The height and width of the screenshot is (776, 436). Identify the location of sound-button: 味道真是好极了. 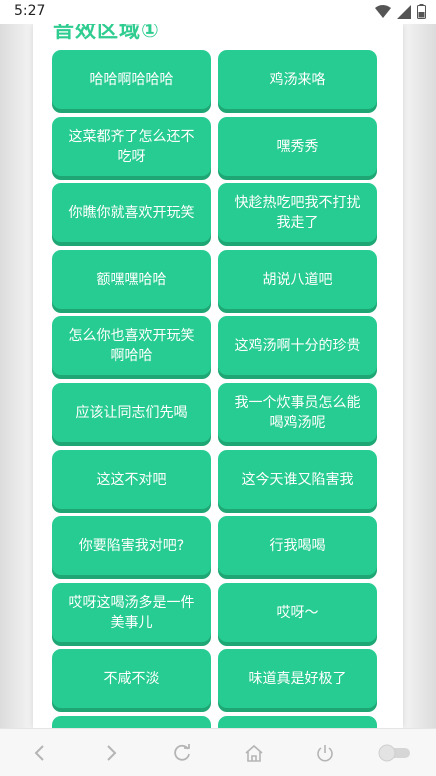
(297, 678).